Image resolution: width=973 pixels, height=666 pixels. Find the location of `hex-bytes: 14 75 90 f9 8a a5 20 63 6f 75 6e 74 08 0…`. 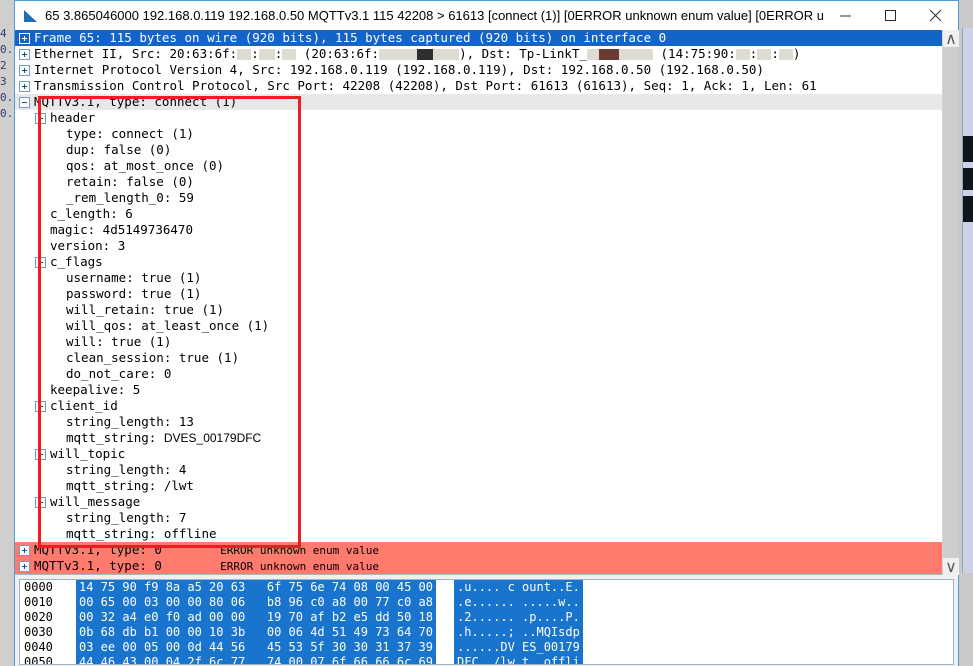

hex-bytes: 14 75 90 f9 8a a5 20 63 6f 75 6e 74 08 0… is located at coordinates (256, 587).